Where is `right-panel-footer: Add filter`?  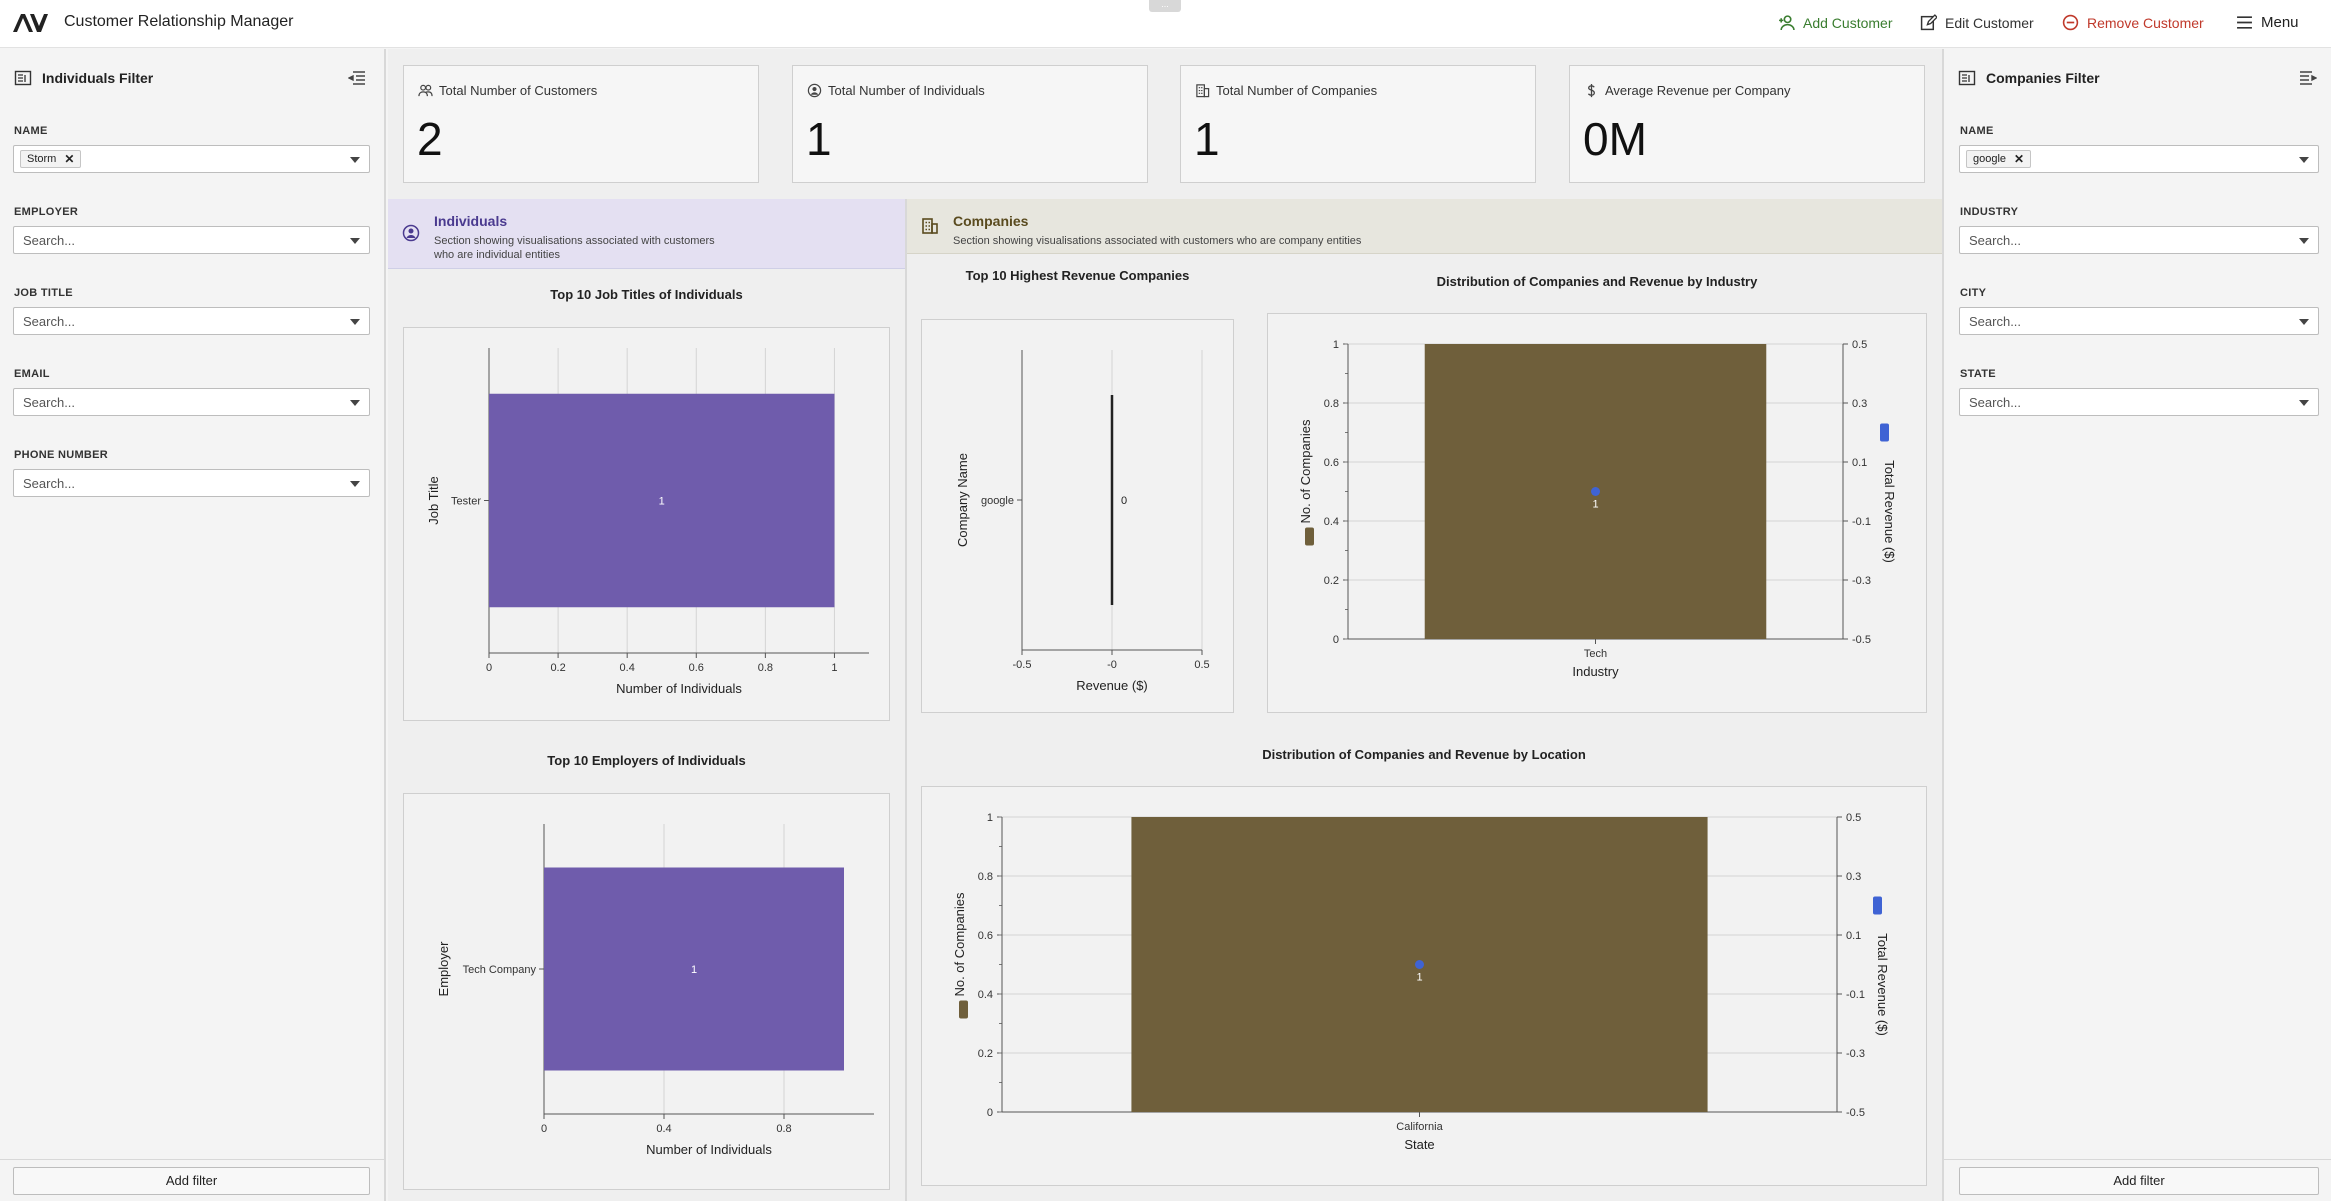
right-panel-footer: Add filter is located at coordinates (2137, 1180).